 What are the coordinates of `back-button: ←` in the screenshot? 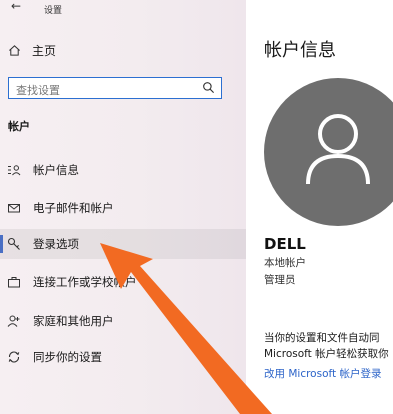 It's located at (16, 8).